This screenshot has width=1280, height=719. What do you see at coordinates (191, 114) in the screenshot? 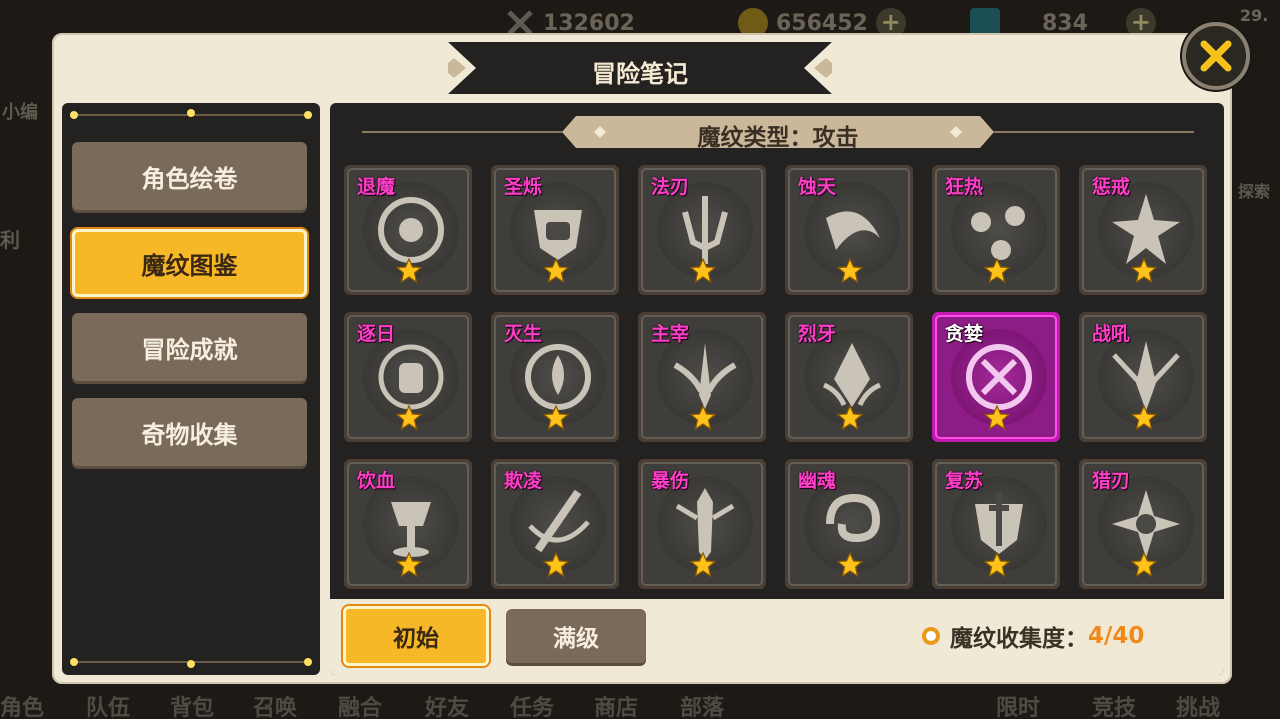
I see `menu-top-ornament` at bounding box center [191, 114].